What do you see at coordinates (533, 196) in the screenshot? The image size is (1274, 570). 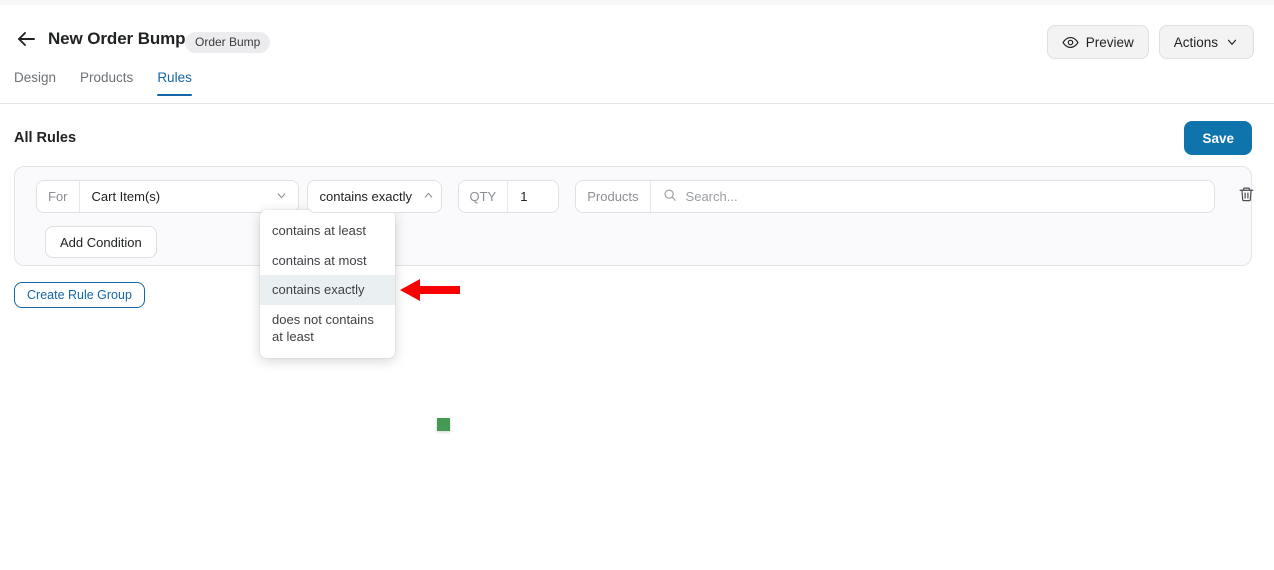 I see `qty-input: 1` at bounding box center [533, 196].